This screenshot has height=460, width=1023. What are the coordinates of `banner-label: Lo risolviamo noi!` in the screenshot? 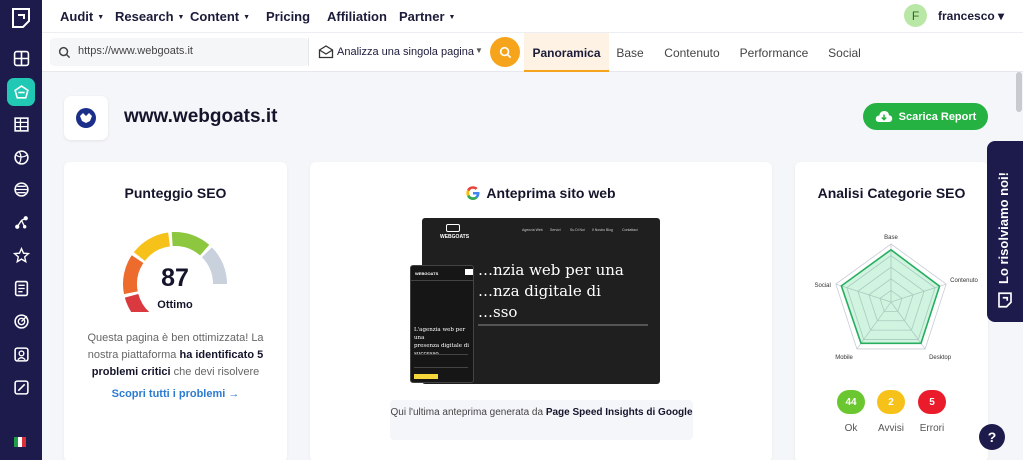 It's located at (1003, 228).